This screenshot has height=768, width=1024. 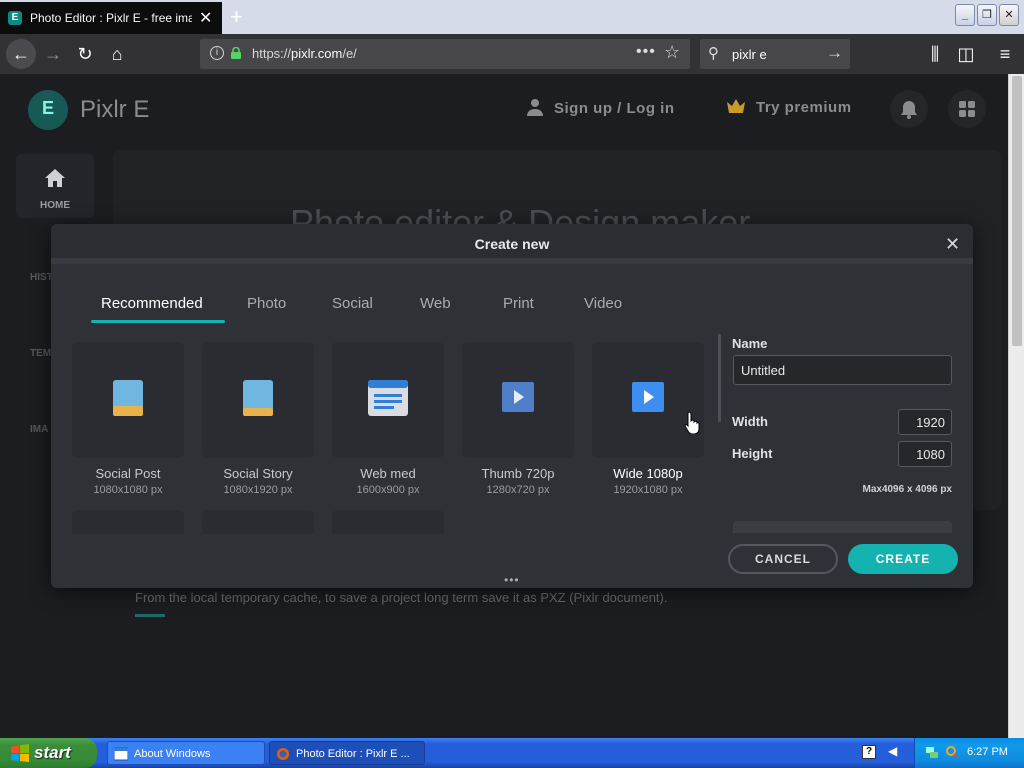 What do you see at coordinates (752, 453) in the screenshot?
I see `height-label: Height` at bounding box center [752, 453].